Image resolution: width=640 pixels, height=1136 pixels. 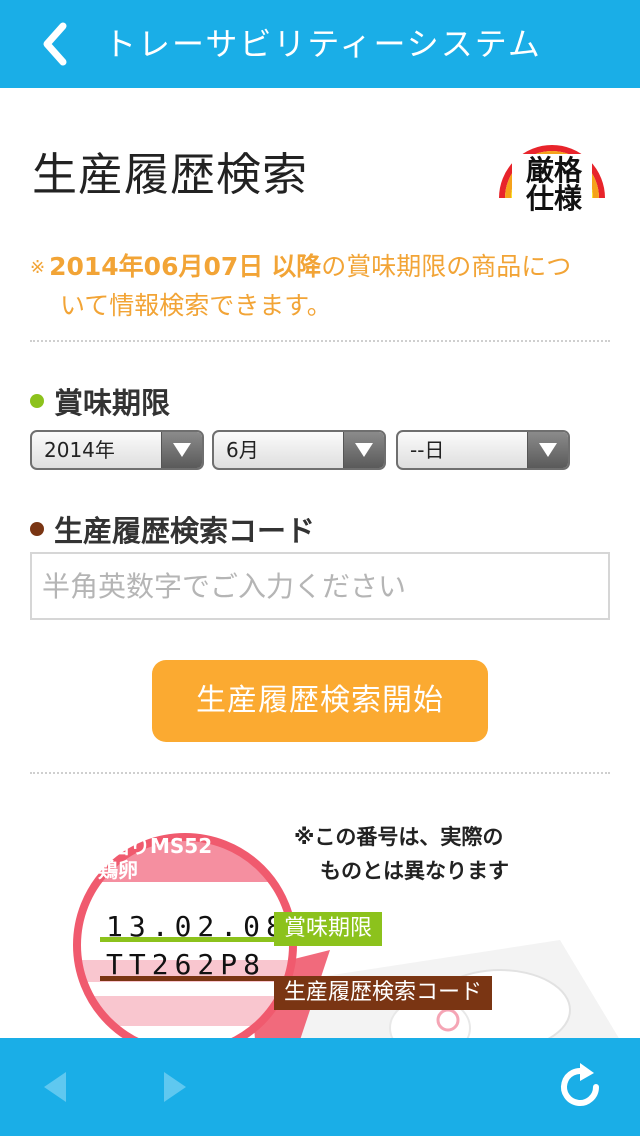 What do you see at coordinates (296, 266) in the screenshot?
I see `notice-after: 以降` at bounding box center [296, 266].